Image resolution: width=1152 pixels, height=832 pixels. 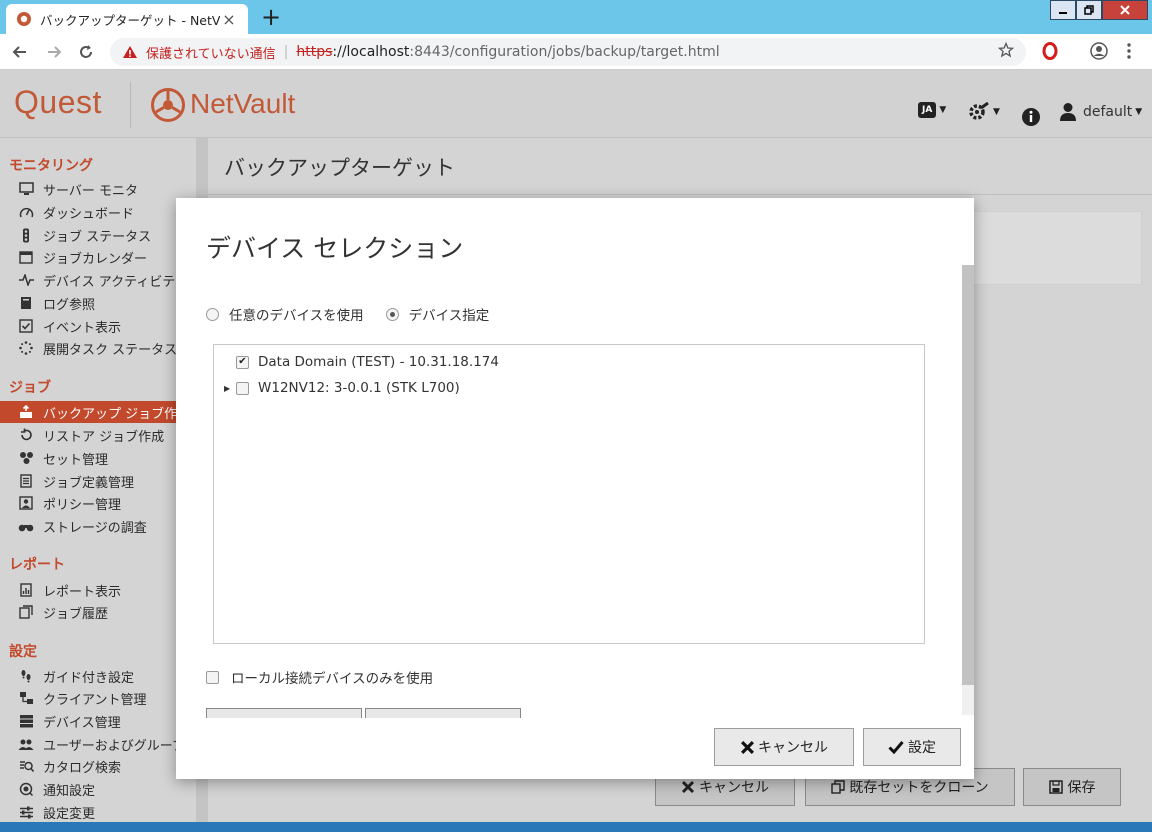 I want to click on window-restore-button, so click(x=1089, y=10).